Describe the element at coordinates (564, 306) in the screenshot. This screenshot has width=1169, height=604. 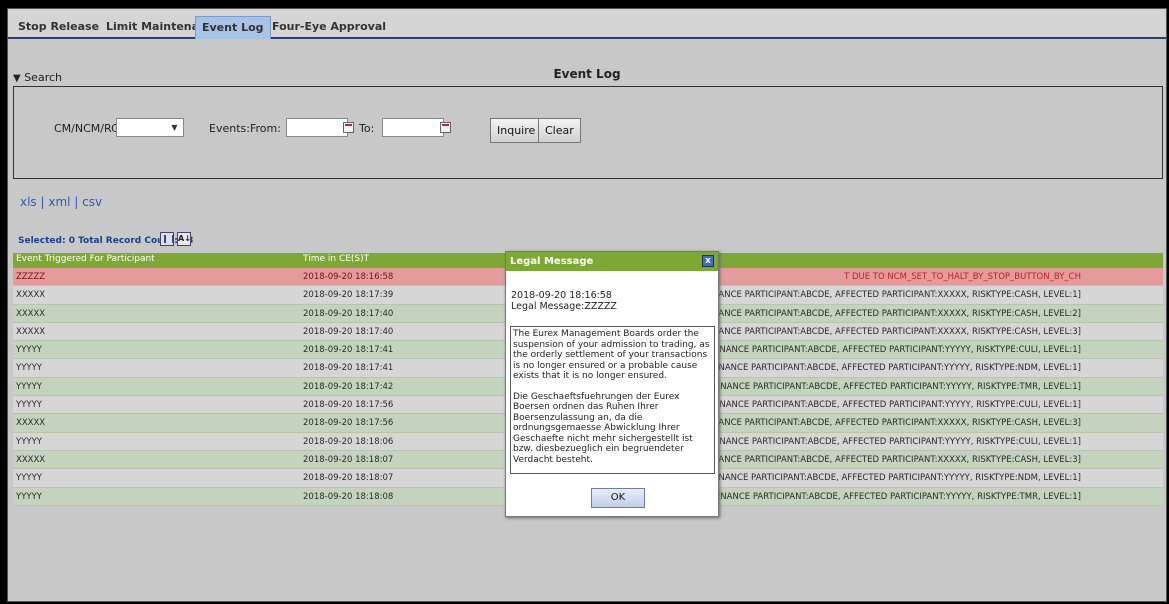
I see `dialog-legal-message: Legal Message:ZZZZZ` at that location.